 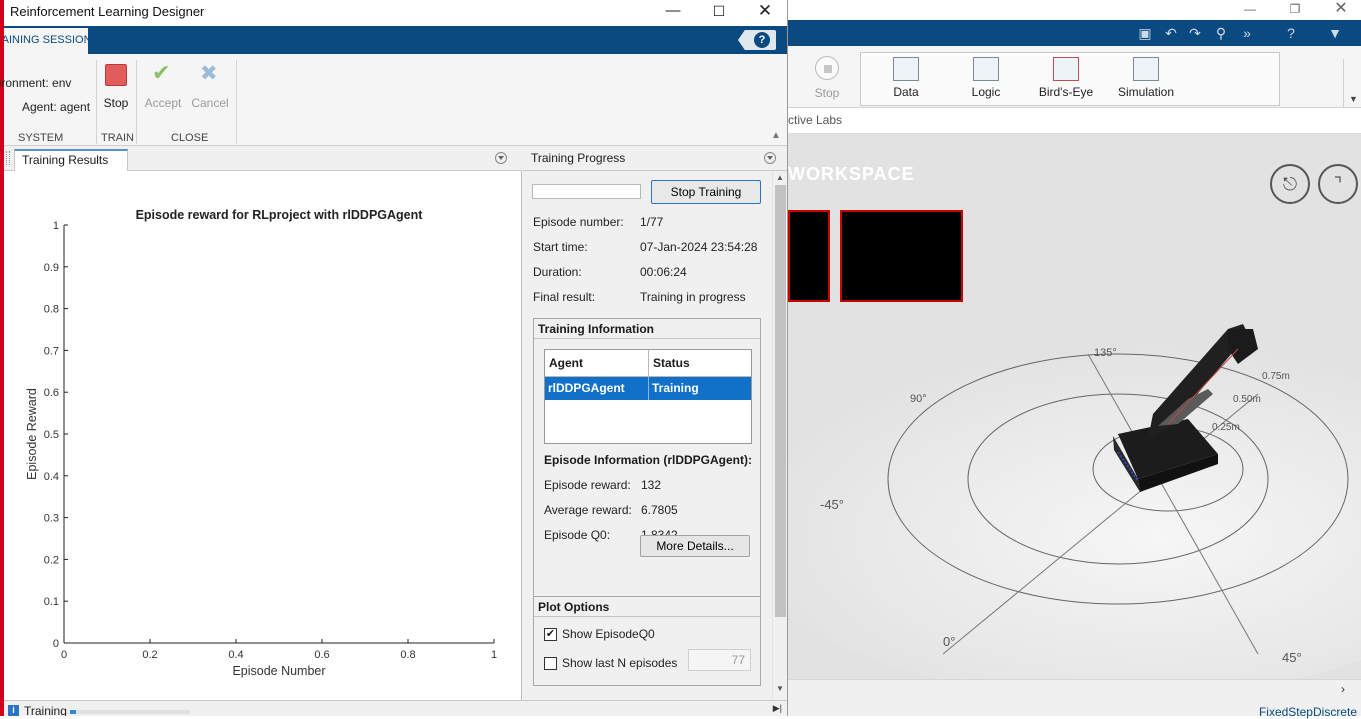 I want to click on zoom-icon: ⚲, so click(x=1221, y=33).